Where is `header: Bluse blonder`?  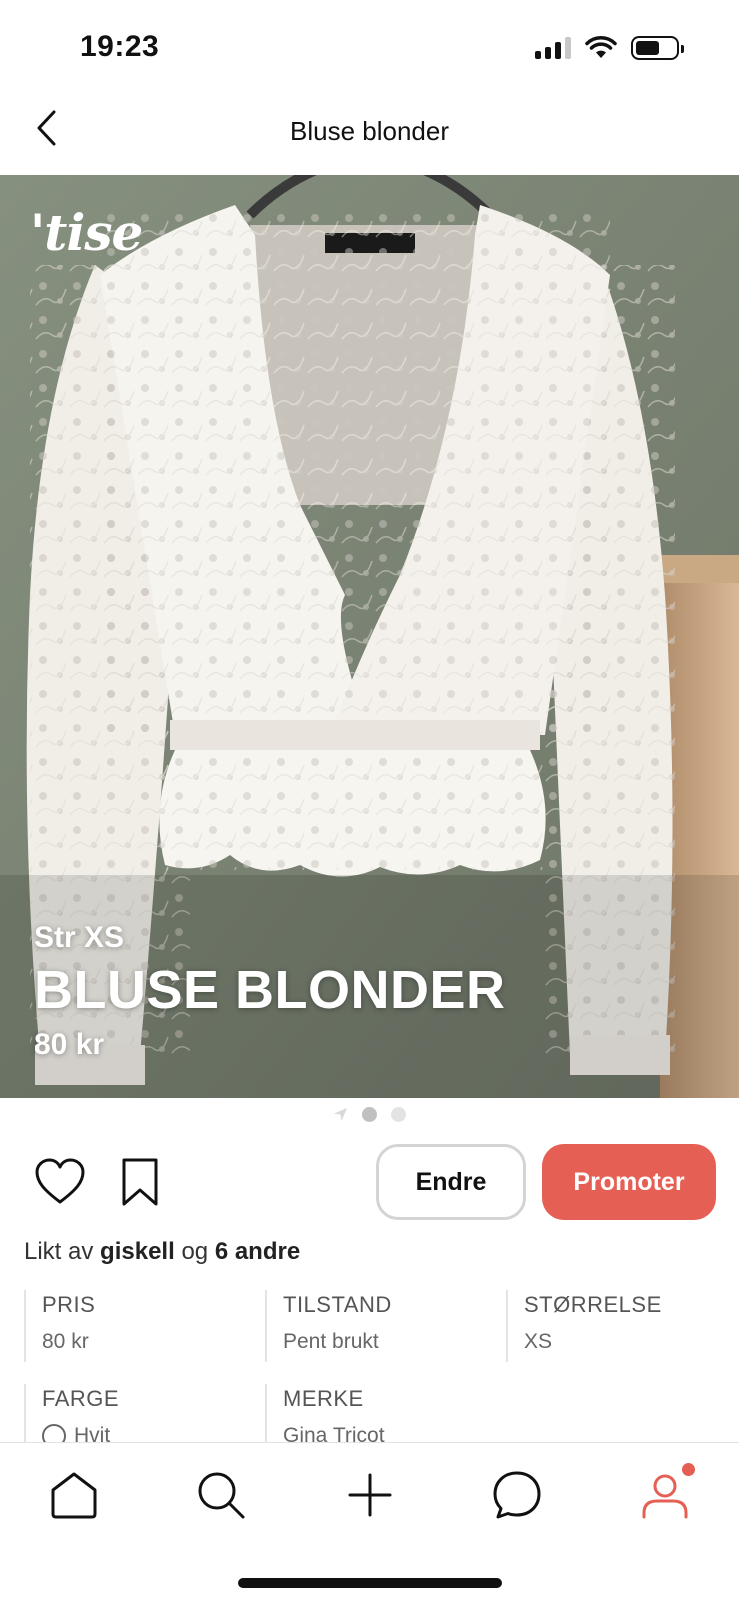 header: Bluse blonder is located at coordinates (369, 132).